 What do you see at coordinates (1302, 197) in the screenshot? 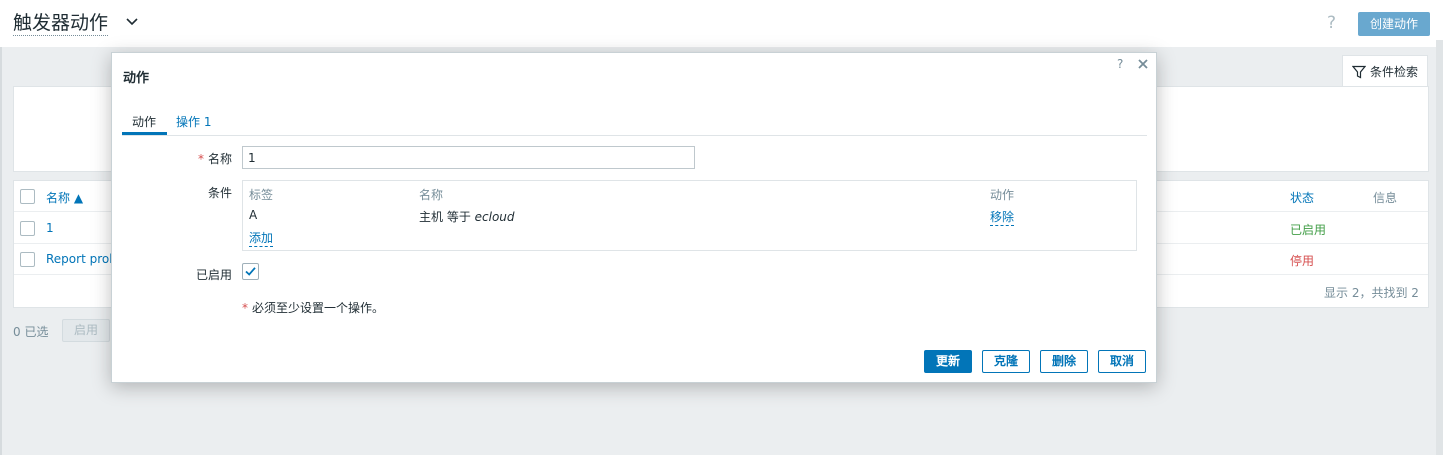
I see `column-status-header: 状态` at bounding box center [1302, 197].